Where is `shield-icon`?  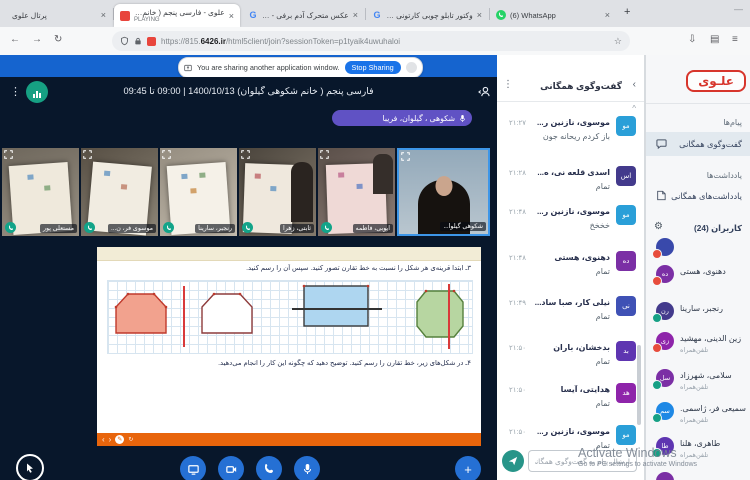 shield-icon is located at coordinates (124, 41).